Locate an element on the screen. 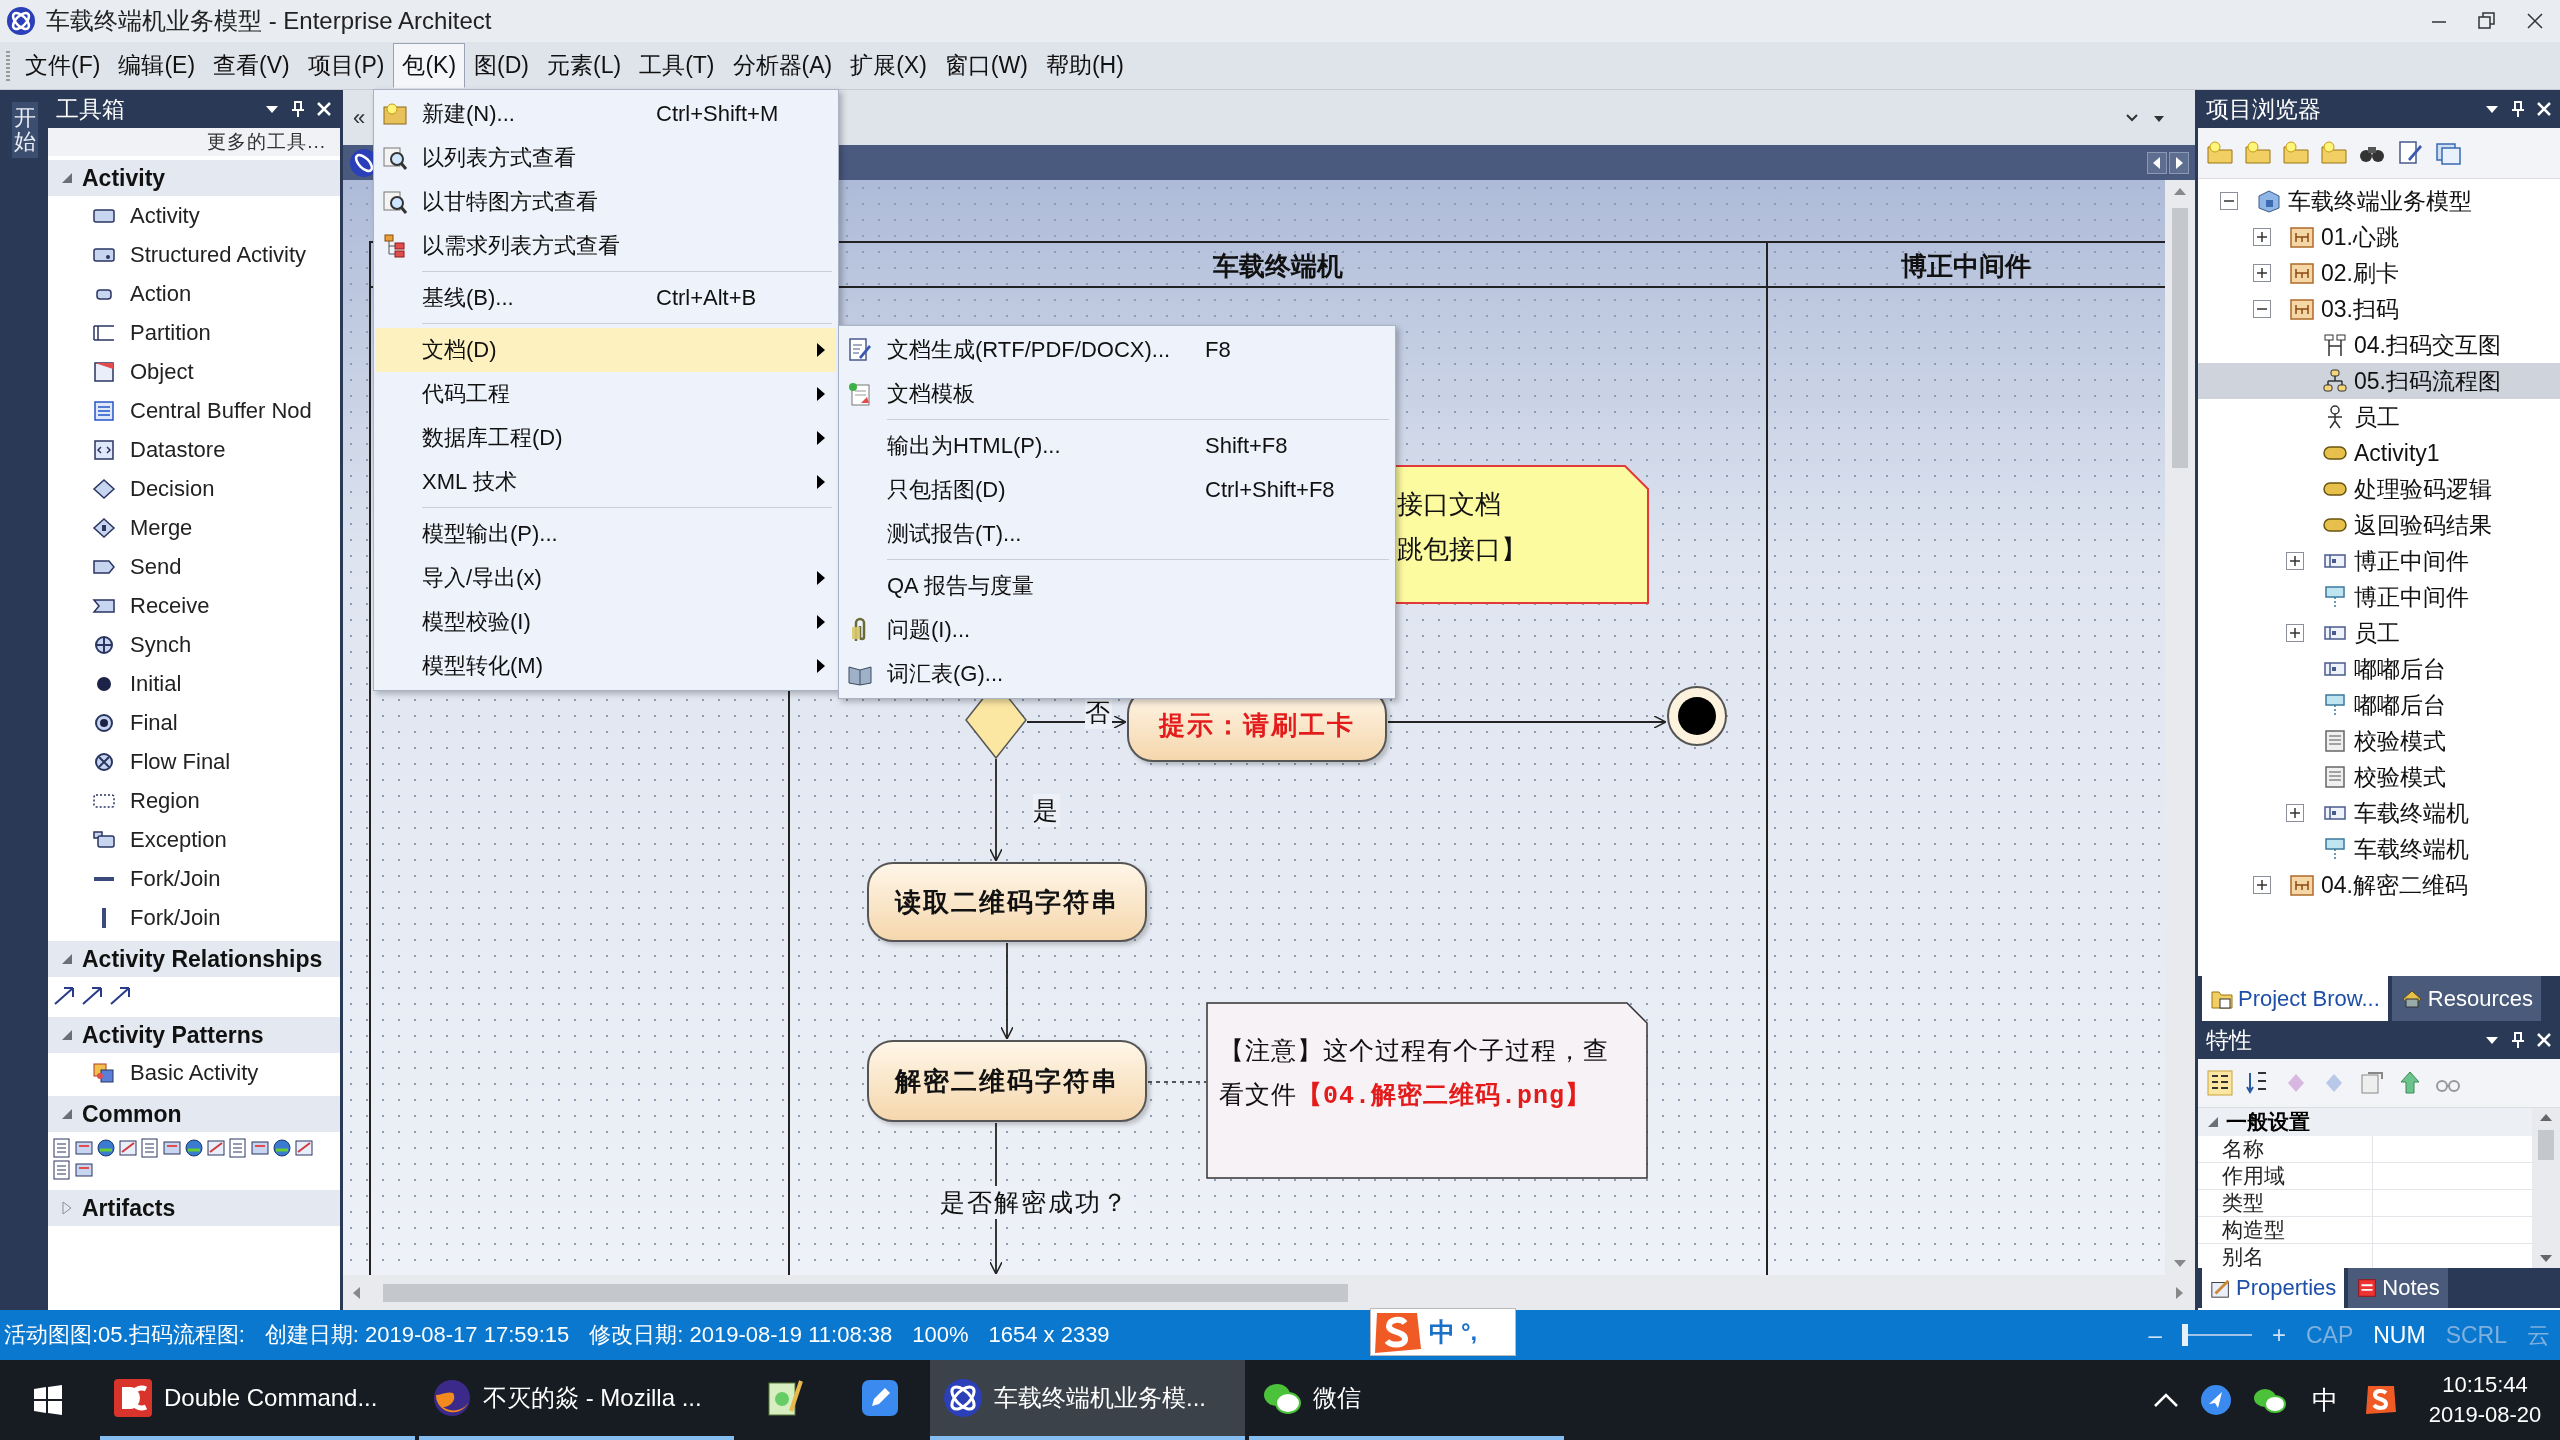  menu-item: 只包括图(D) Ctrl+Shift+F8 is located at coordinates (1117, 490).